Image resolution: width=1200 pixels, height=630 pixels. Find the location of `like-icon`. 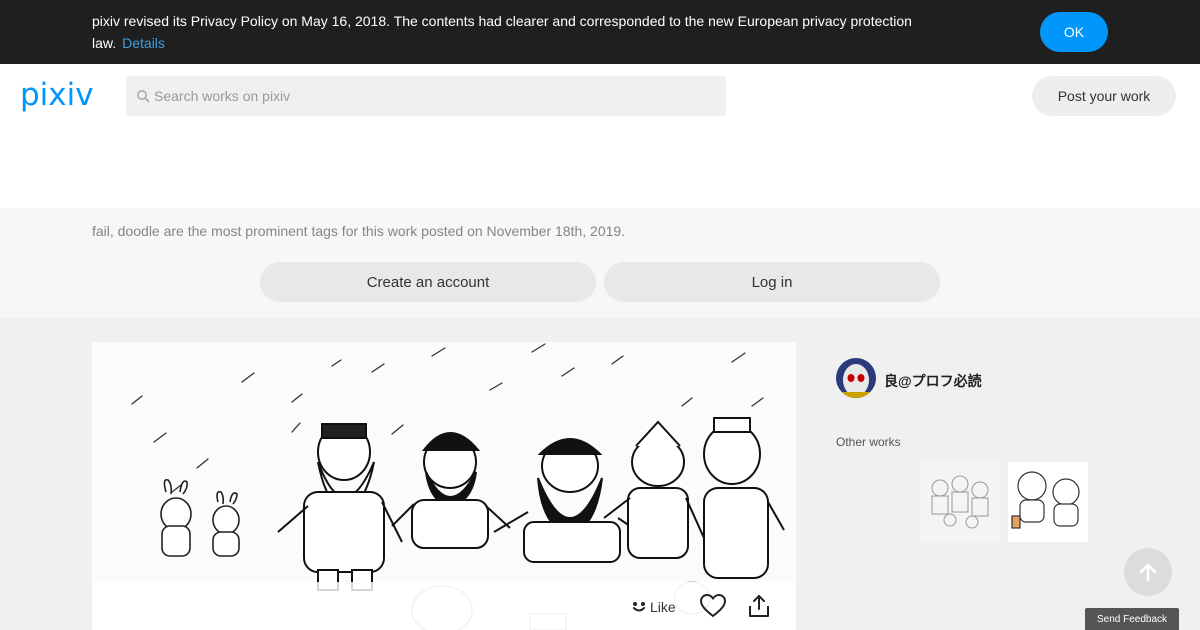

like-icon is located at coordinates (639, 607).